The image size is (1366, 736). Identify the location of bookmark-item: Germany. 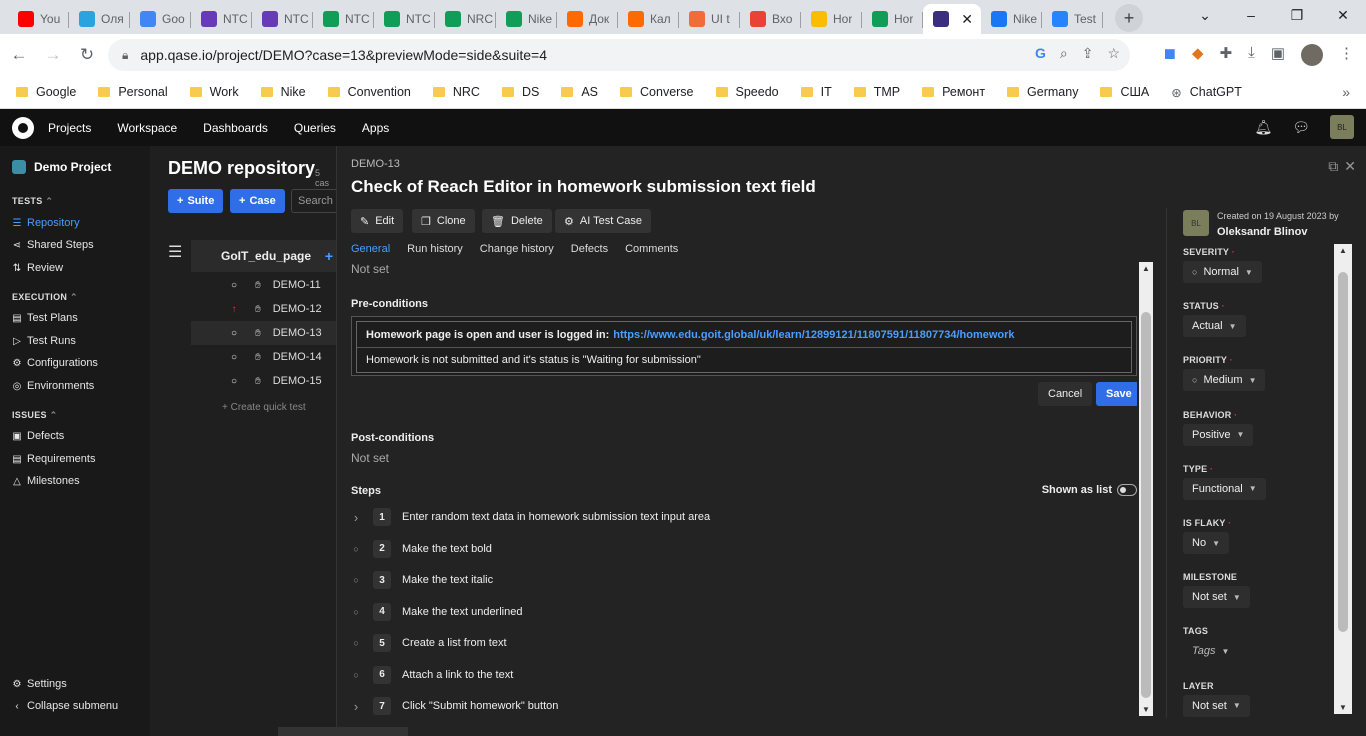
(1047, 92).